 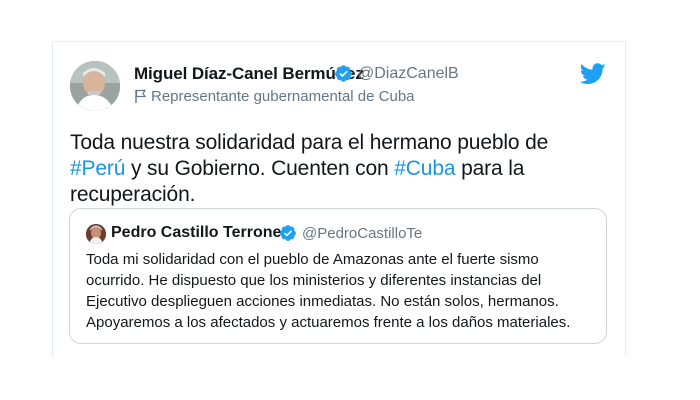 What do you see at coordinates (141, 96) in the screenshot?
I see `flag-icon` at bounding box center [141, 96].